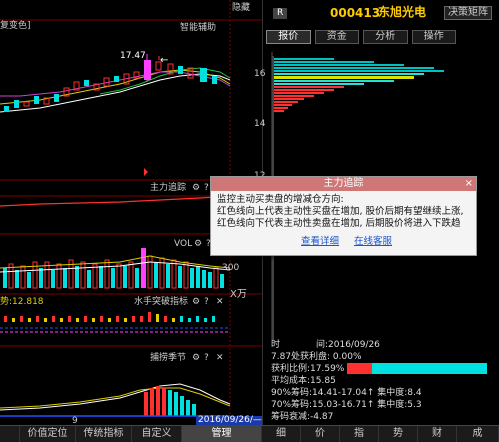 Image resolution: width=499 pixels, height=442 pixels. I want to click on decision-matrix-button: 决策矩阵, so click(468, 13).